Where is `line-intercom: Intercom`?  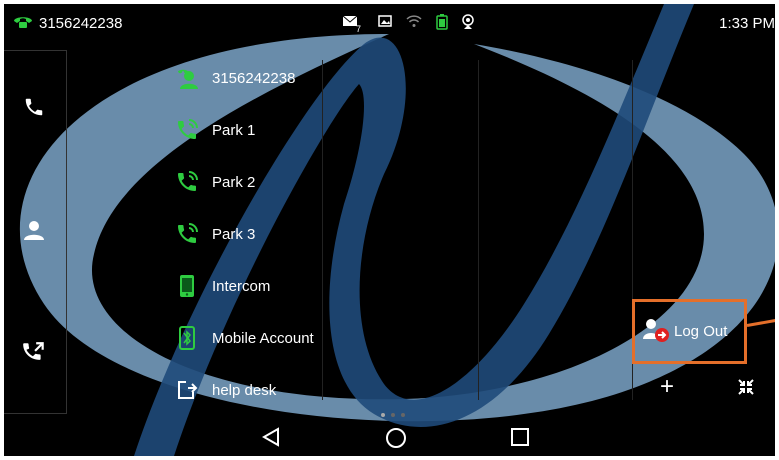 line-intercom: Intercom is located at coordinates (222, 286).